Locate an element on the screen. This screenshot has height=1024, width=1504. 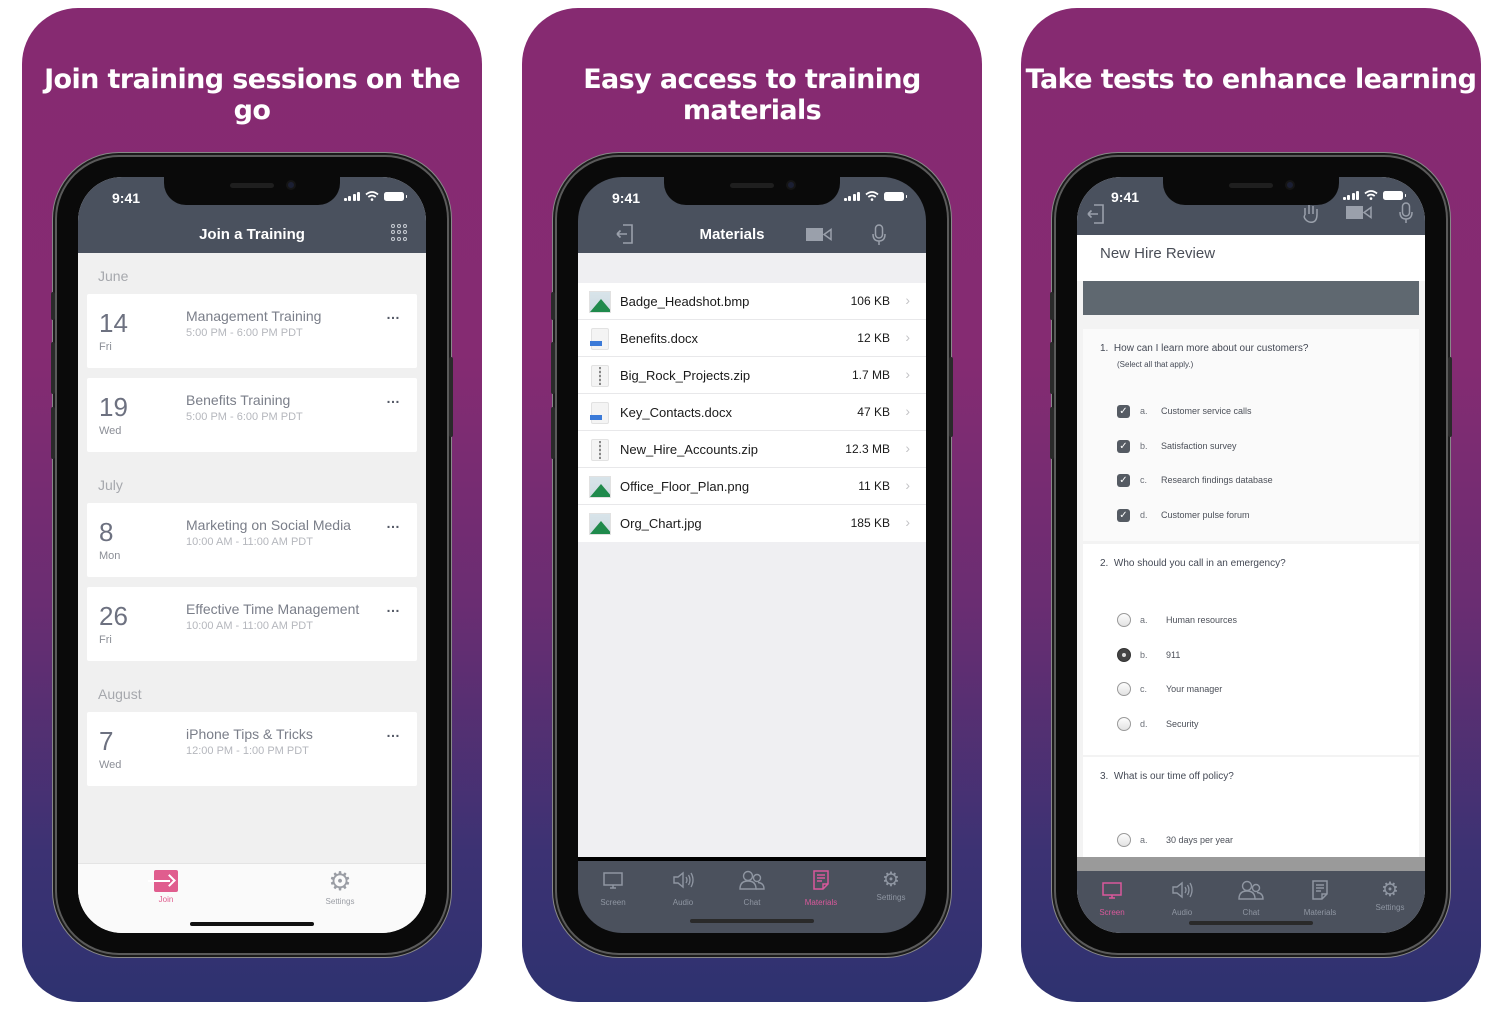
radio-option: b. 911 is located at coordinates (1242, 656).